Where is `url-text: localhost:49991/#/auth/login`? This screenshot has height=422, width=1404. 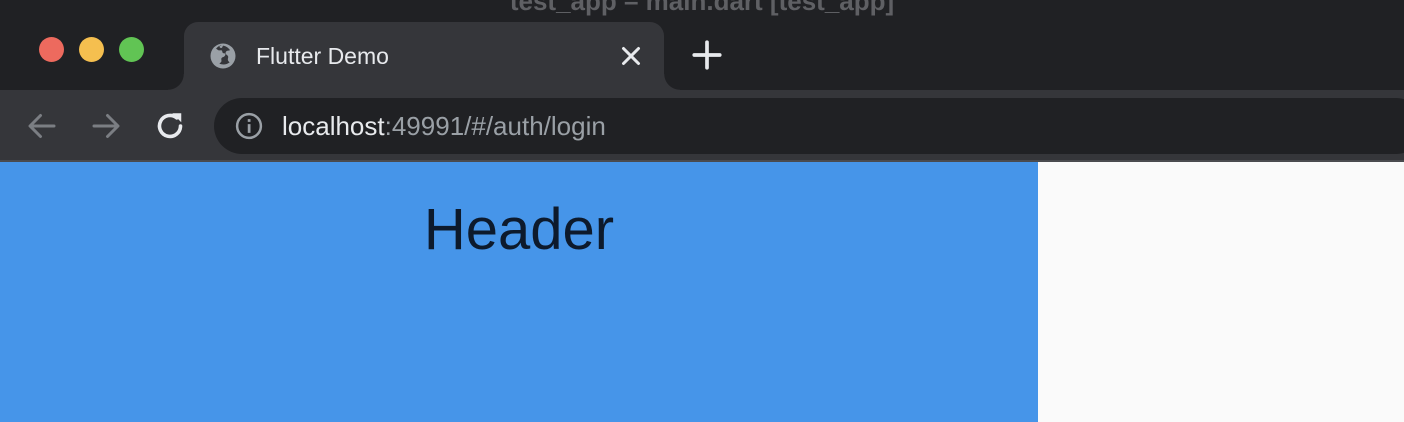
url-text: localhost:49991/#/auth/login is located at coordinates (444, 126).